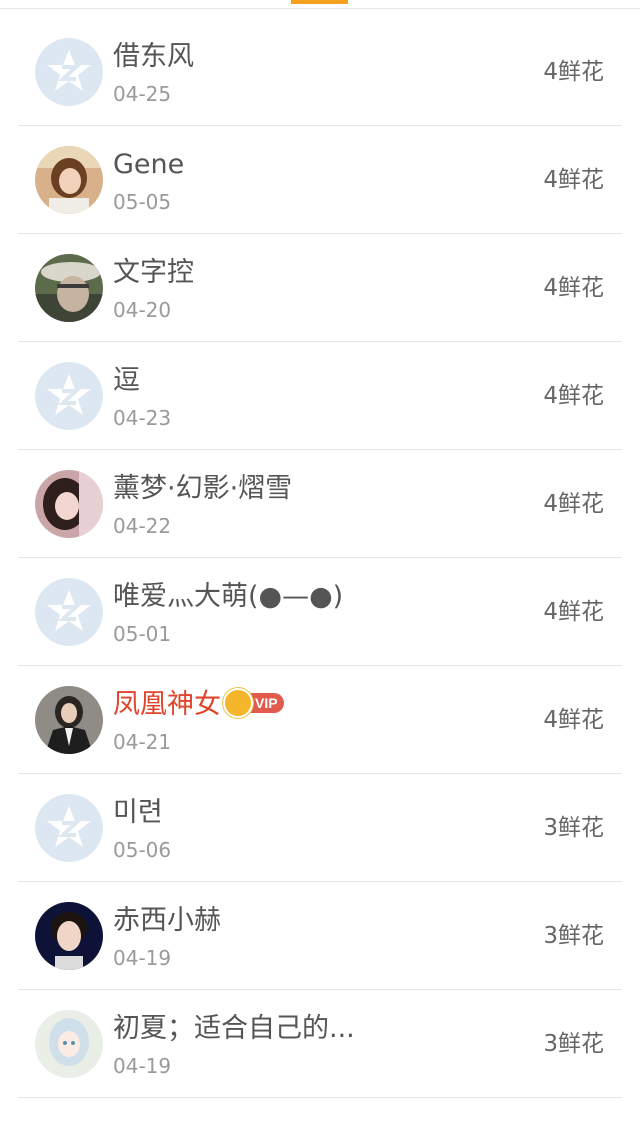 The width and height of the screenshot is (640, 1125). I want to click on user-name: 逗, so click(126, 380).